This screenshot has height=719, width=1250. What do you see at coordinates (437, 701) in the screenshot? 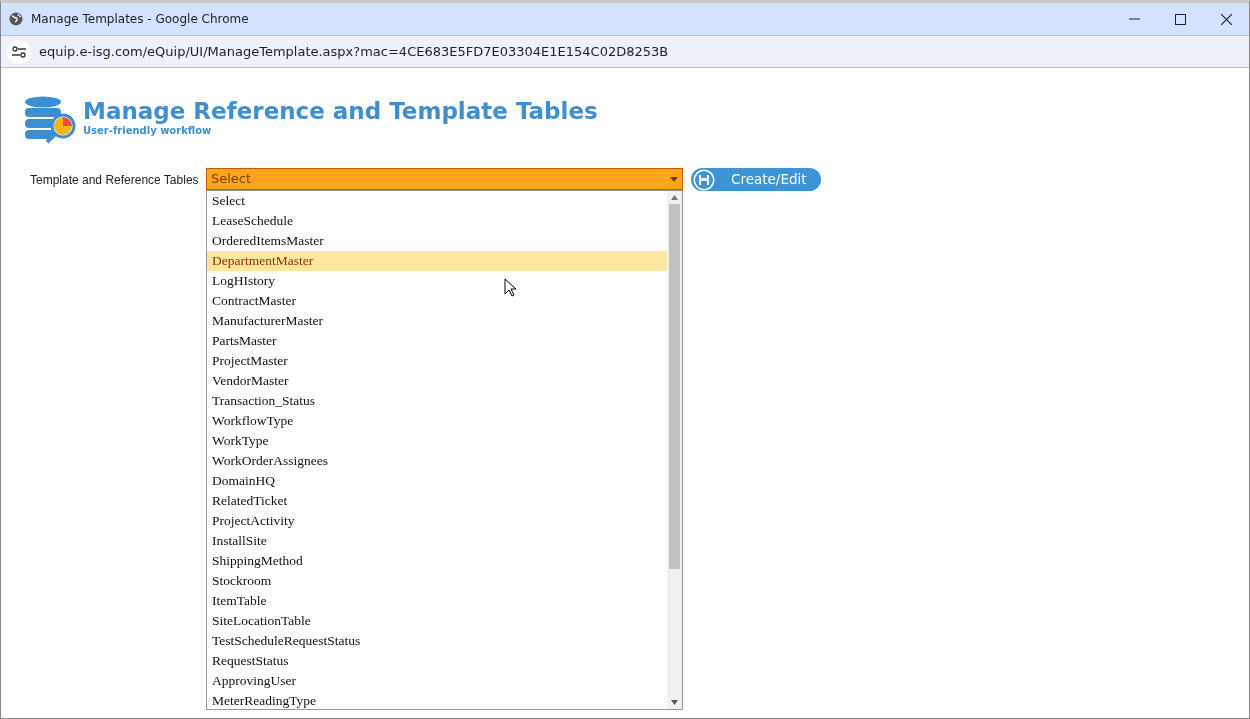
I see `dropdown-option: MeterReadingType` at bounding box center [437, 701].